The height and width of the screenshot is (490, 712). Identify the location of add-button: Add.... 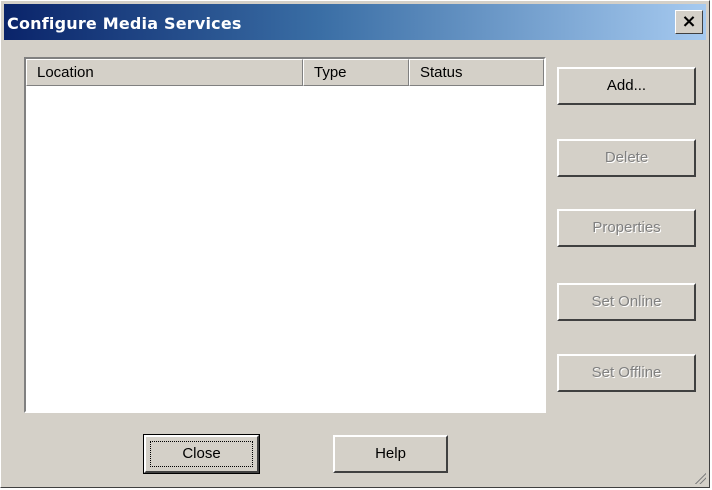
(626, 86).